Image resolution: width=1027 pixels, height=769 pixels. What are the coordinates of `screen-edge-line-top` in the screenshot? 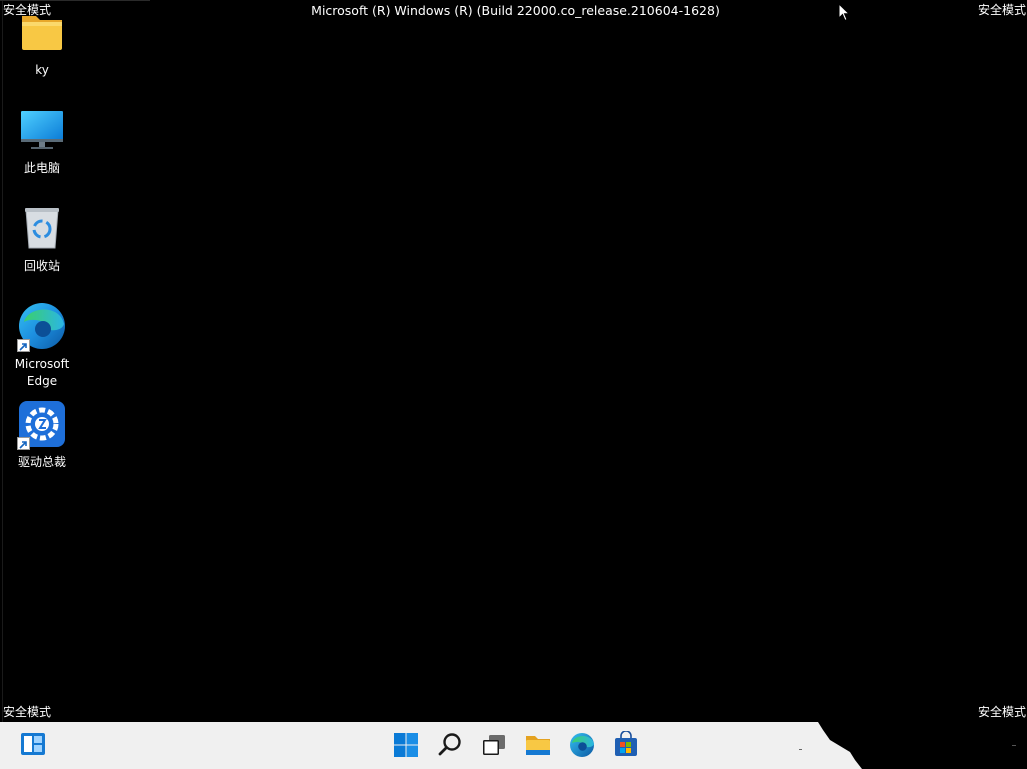 It's located at (75, 0).